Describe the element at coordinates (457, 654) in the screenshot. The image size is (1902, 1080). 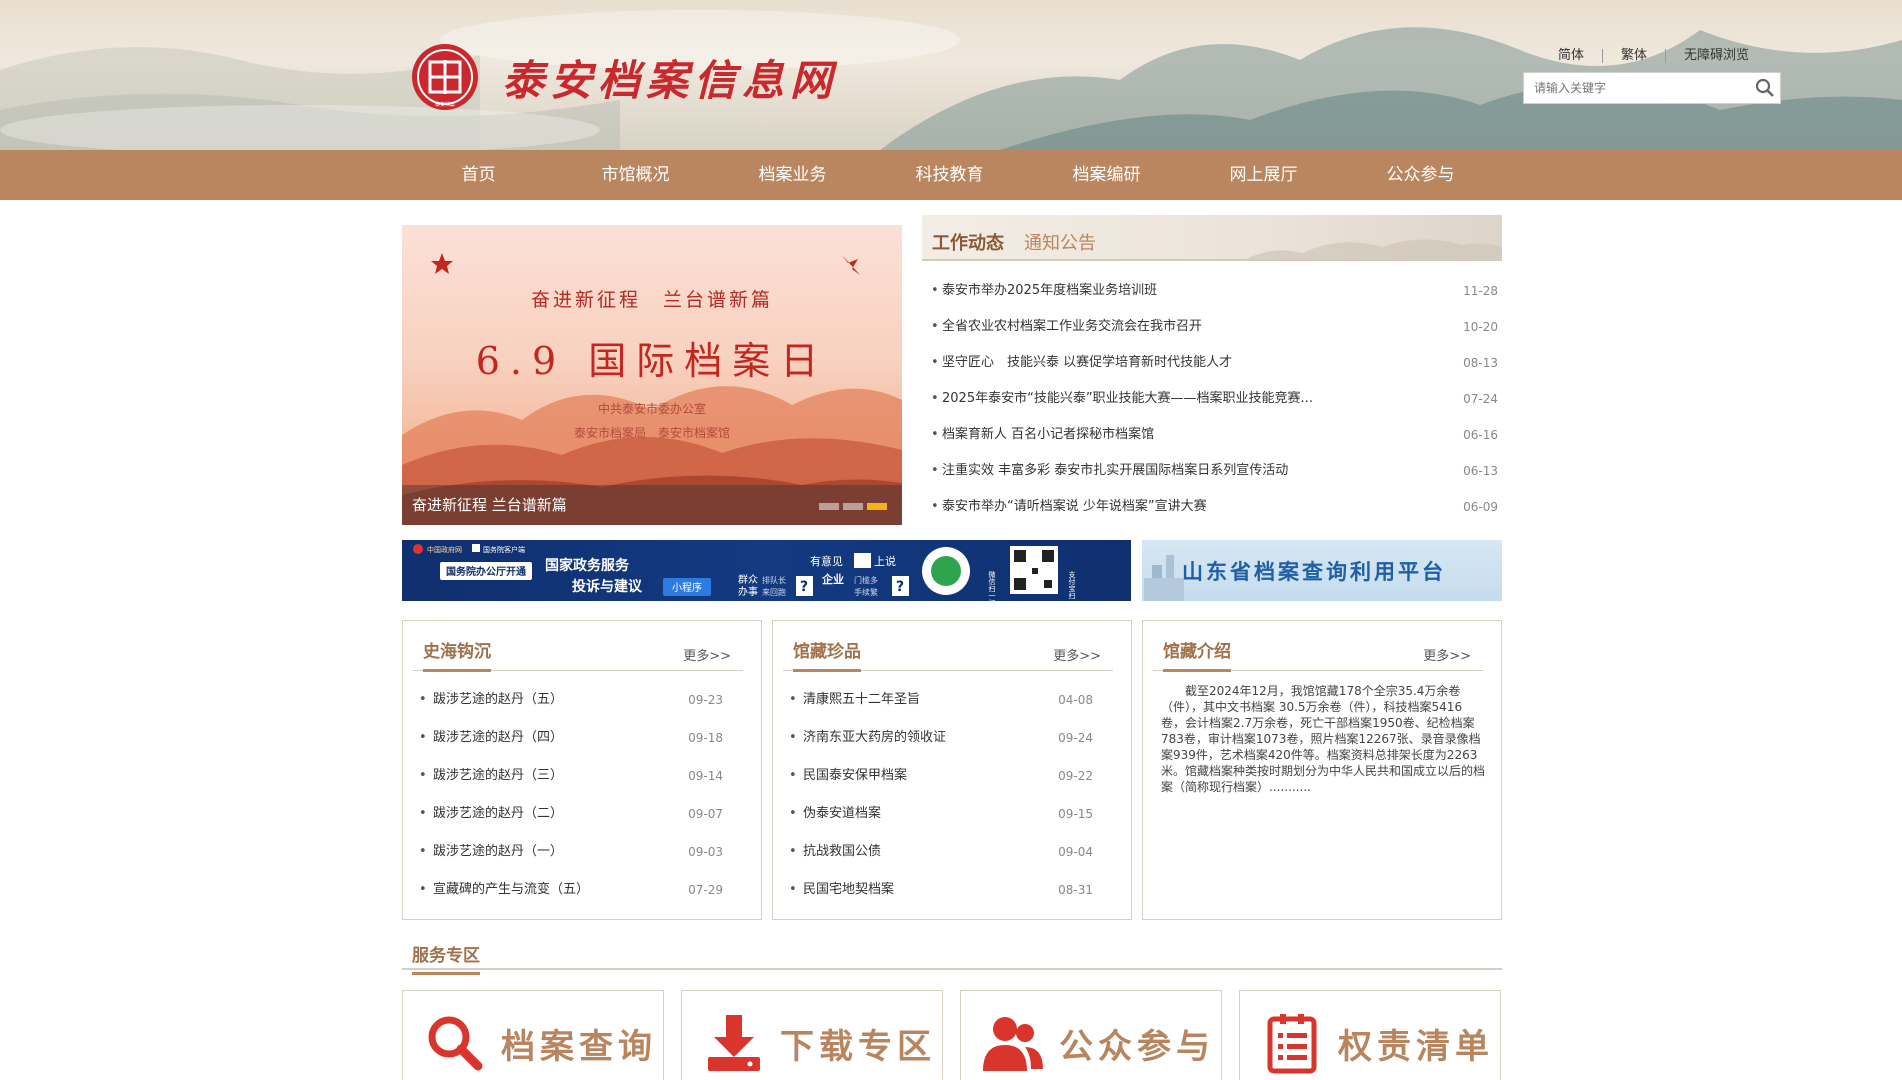
I see `box-title: 史海钩沉` at that location.